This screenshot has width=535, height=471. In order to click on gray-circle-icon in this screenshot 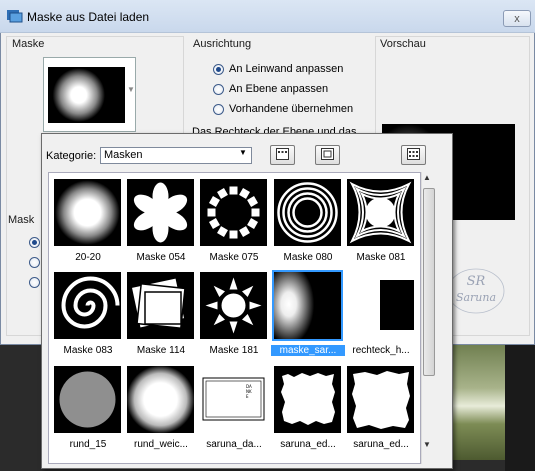, I will do `click(87, 399)`.